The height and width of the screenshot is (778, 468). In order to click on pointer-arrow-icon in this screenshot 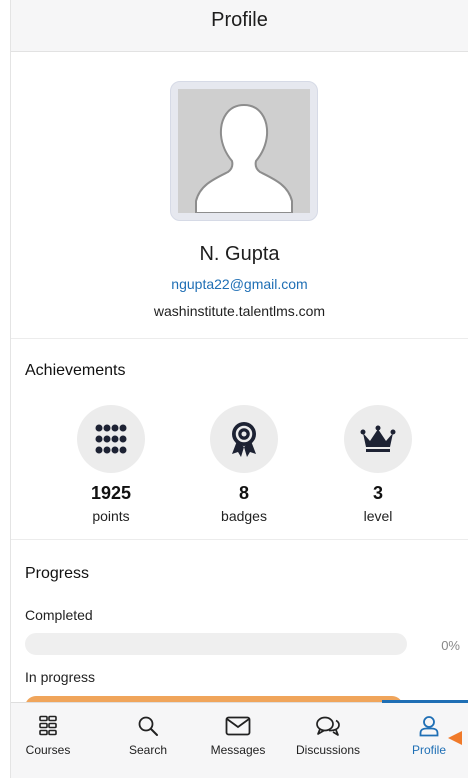, I will do `click(455, 738)`.